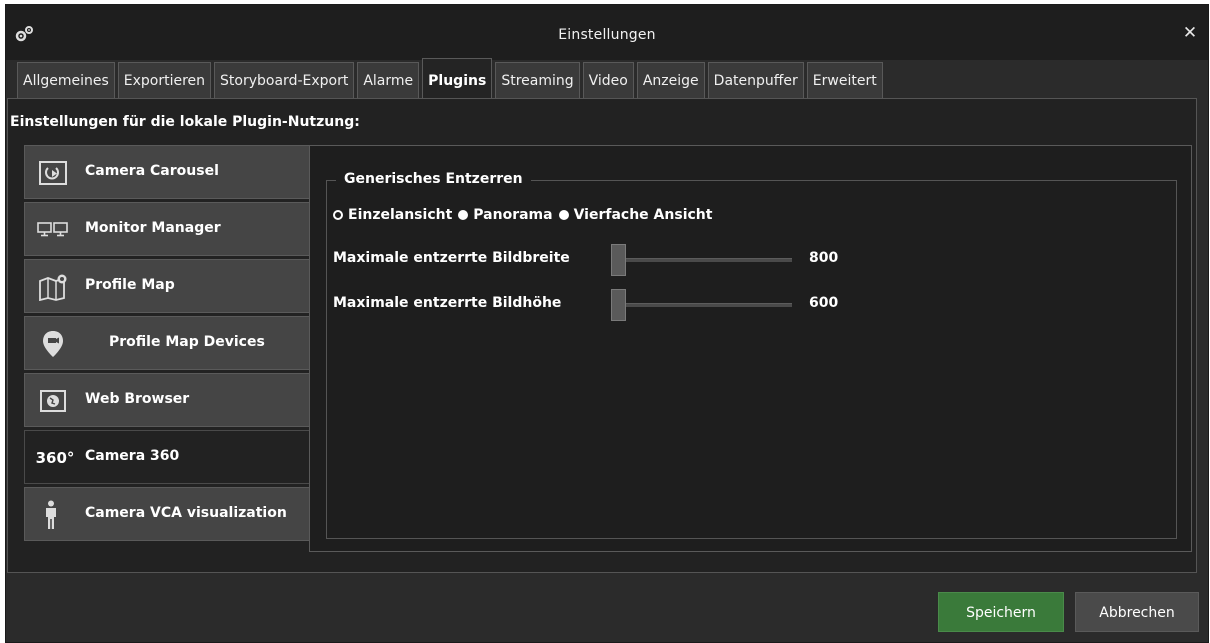 The width and height of the screenshot is (1210, 643). What do you see at coordinates (513, 215) in the screenshot?
I see `radio-label: Panorama` at bounding box center [513, 215].